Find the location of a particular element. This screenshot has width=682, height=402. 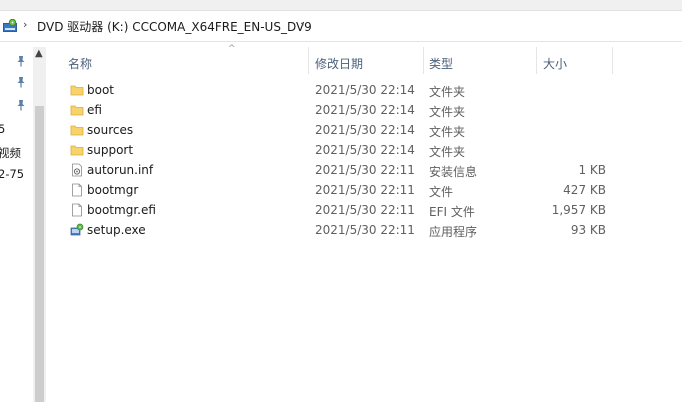

file-size: 93 KB is located at coordinates (588, 230).